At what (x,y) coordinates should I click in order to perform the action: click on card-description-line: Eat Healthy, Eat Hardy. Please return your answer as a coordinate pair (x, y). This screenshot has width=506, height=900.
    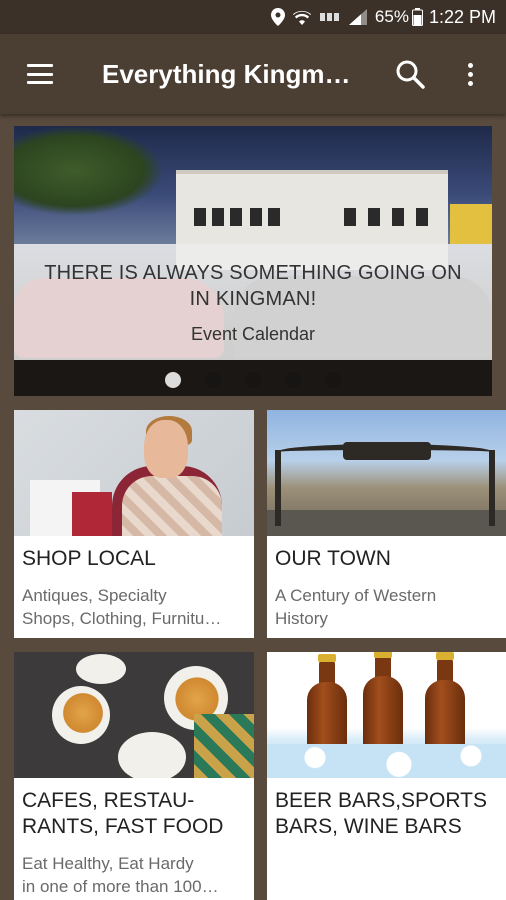
    Looking at the image, I should click on (108, 863).